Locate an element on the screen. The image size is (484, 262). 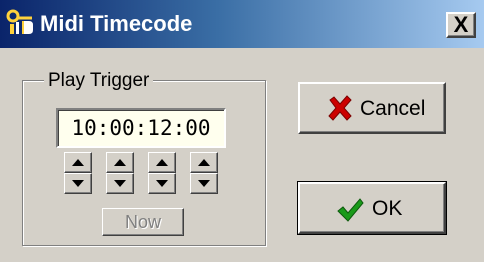
frames-down-button is located at coordinates (204, 183).